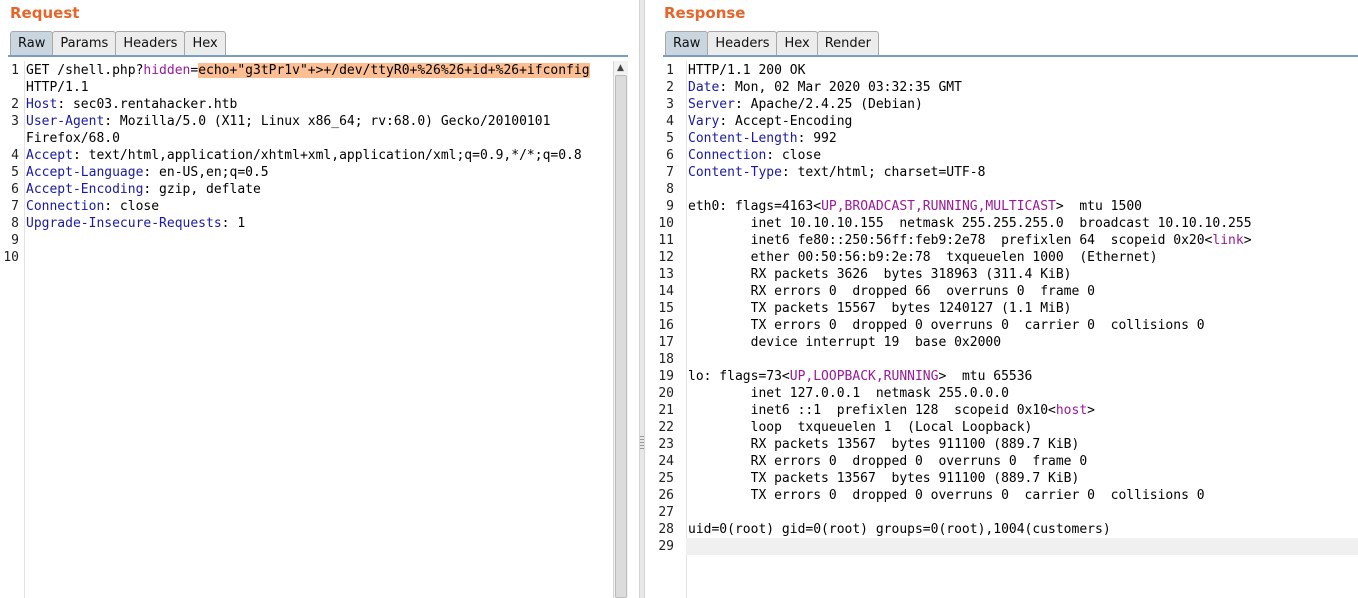 Image resolution: width=1358 pixels, height=598 pixels. What do you see at coordinates (880, 274) in the screenshot?
I see `line-text: RX packets 3626 bytes 318963 (311.4 KiB)` at bounding box center [880, 274].